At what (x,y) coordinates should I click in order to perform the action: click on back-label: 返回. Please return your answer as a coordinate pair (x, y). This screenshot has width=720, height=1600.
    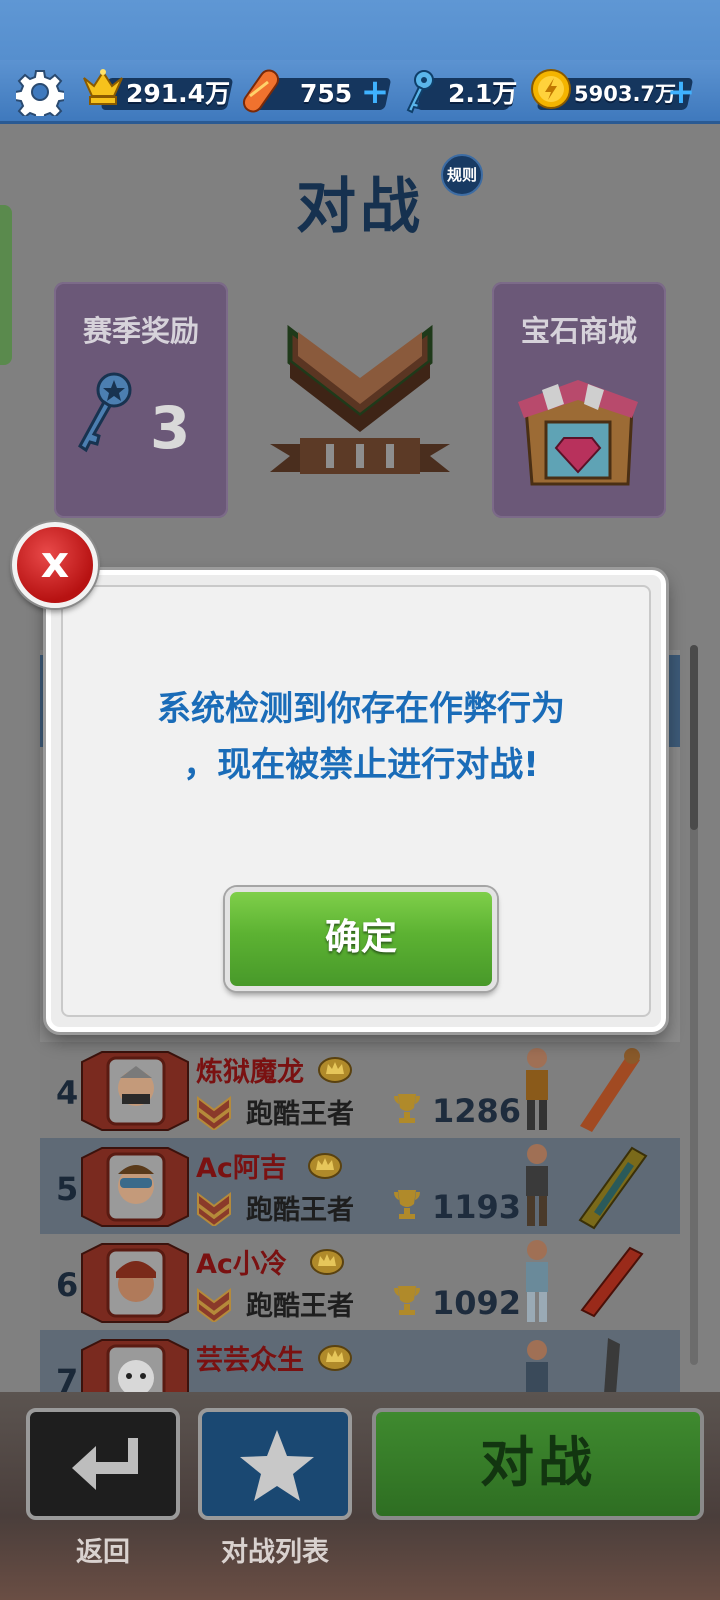
    Looking at the image, I should click on (103, 1552).